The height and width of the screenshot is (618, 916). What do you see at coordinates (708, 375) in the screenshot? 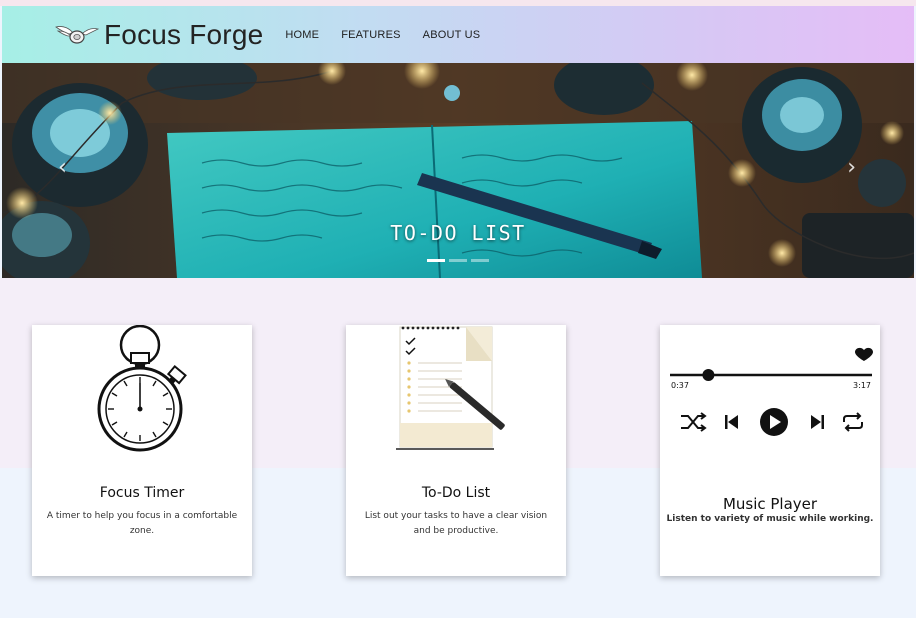
I see `progress-knob` at bounding box center [708, 375].